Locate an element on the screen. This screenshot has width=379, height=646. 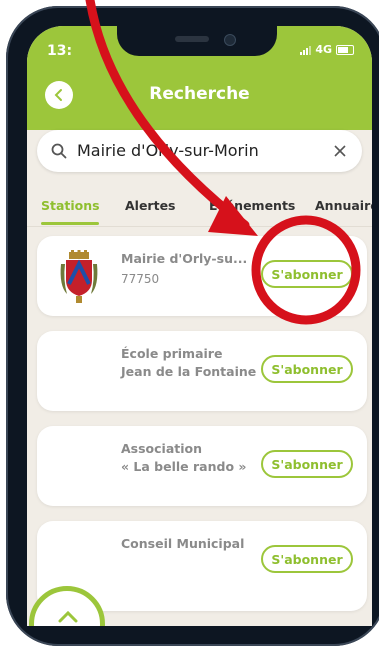
search-icon is located at coordinates (59, 151).